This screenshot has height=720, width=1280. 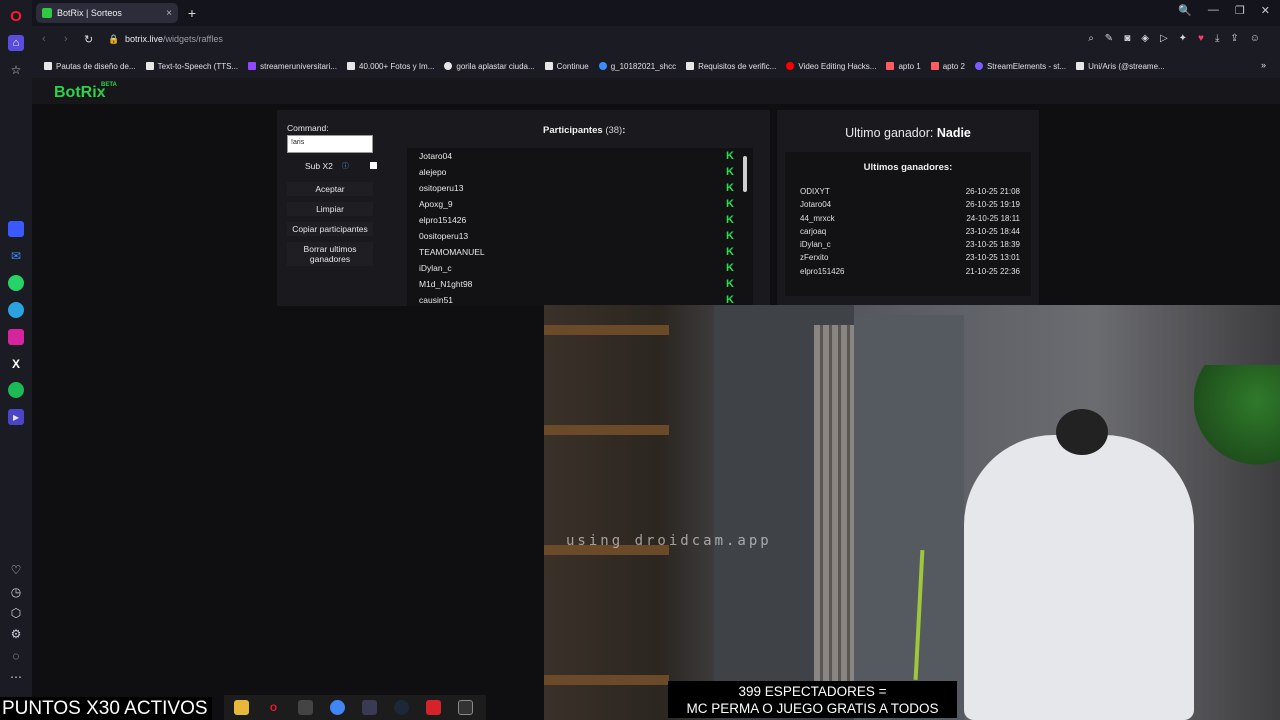 I want to click on edit-icon: ✎, so click(x=1109, y=38).